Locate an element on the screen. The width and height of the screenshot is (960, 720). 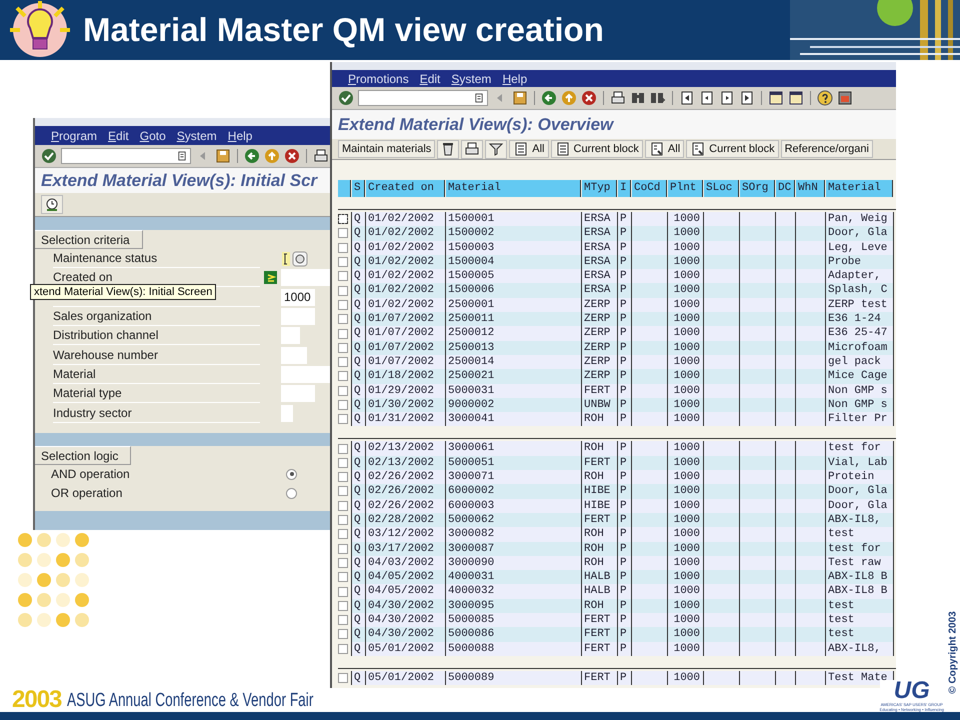
deselect-all-icon is located at coordinates (656, 149).